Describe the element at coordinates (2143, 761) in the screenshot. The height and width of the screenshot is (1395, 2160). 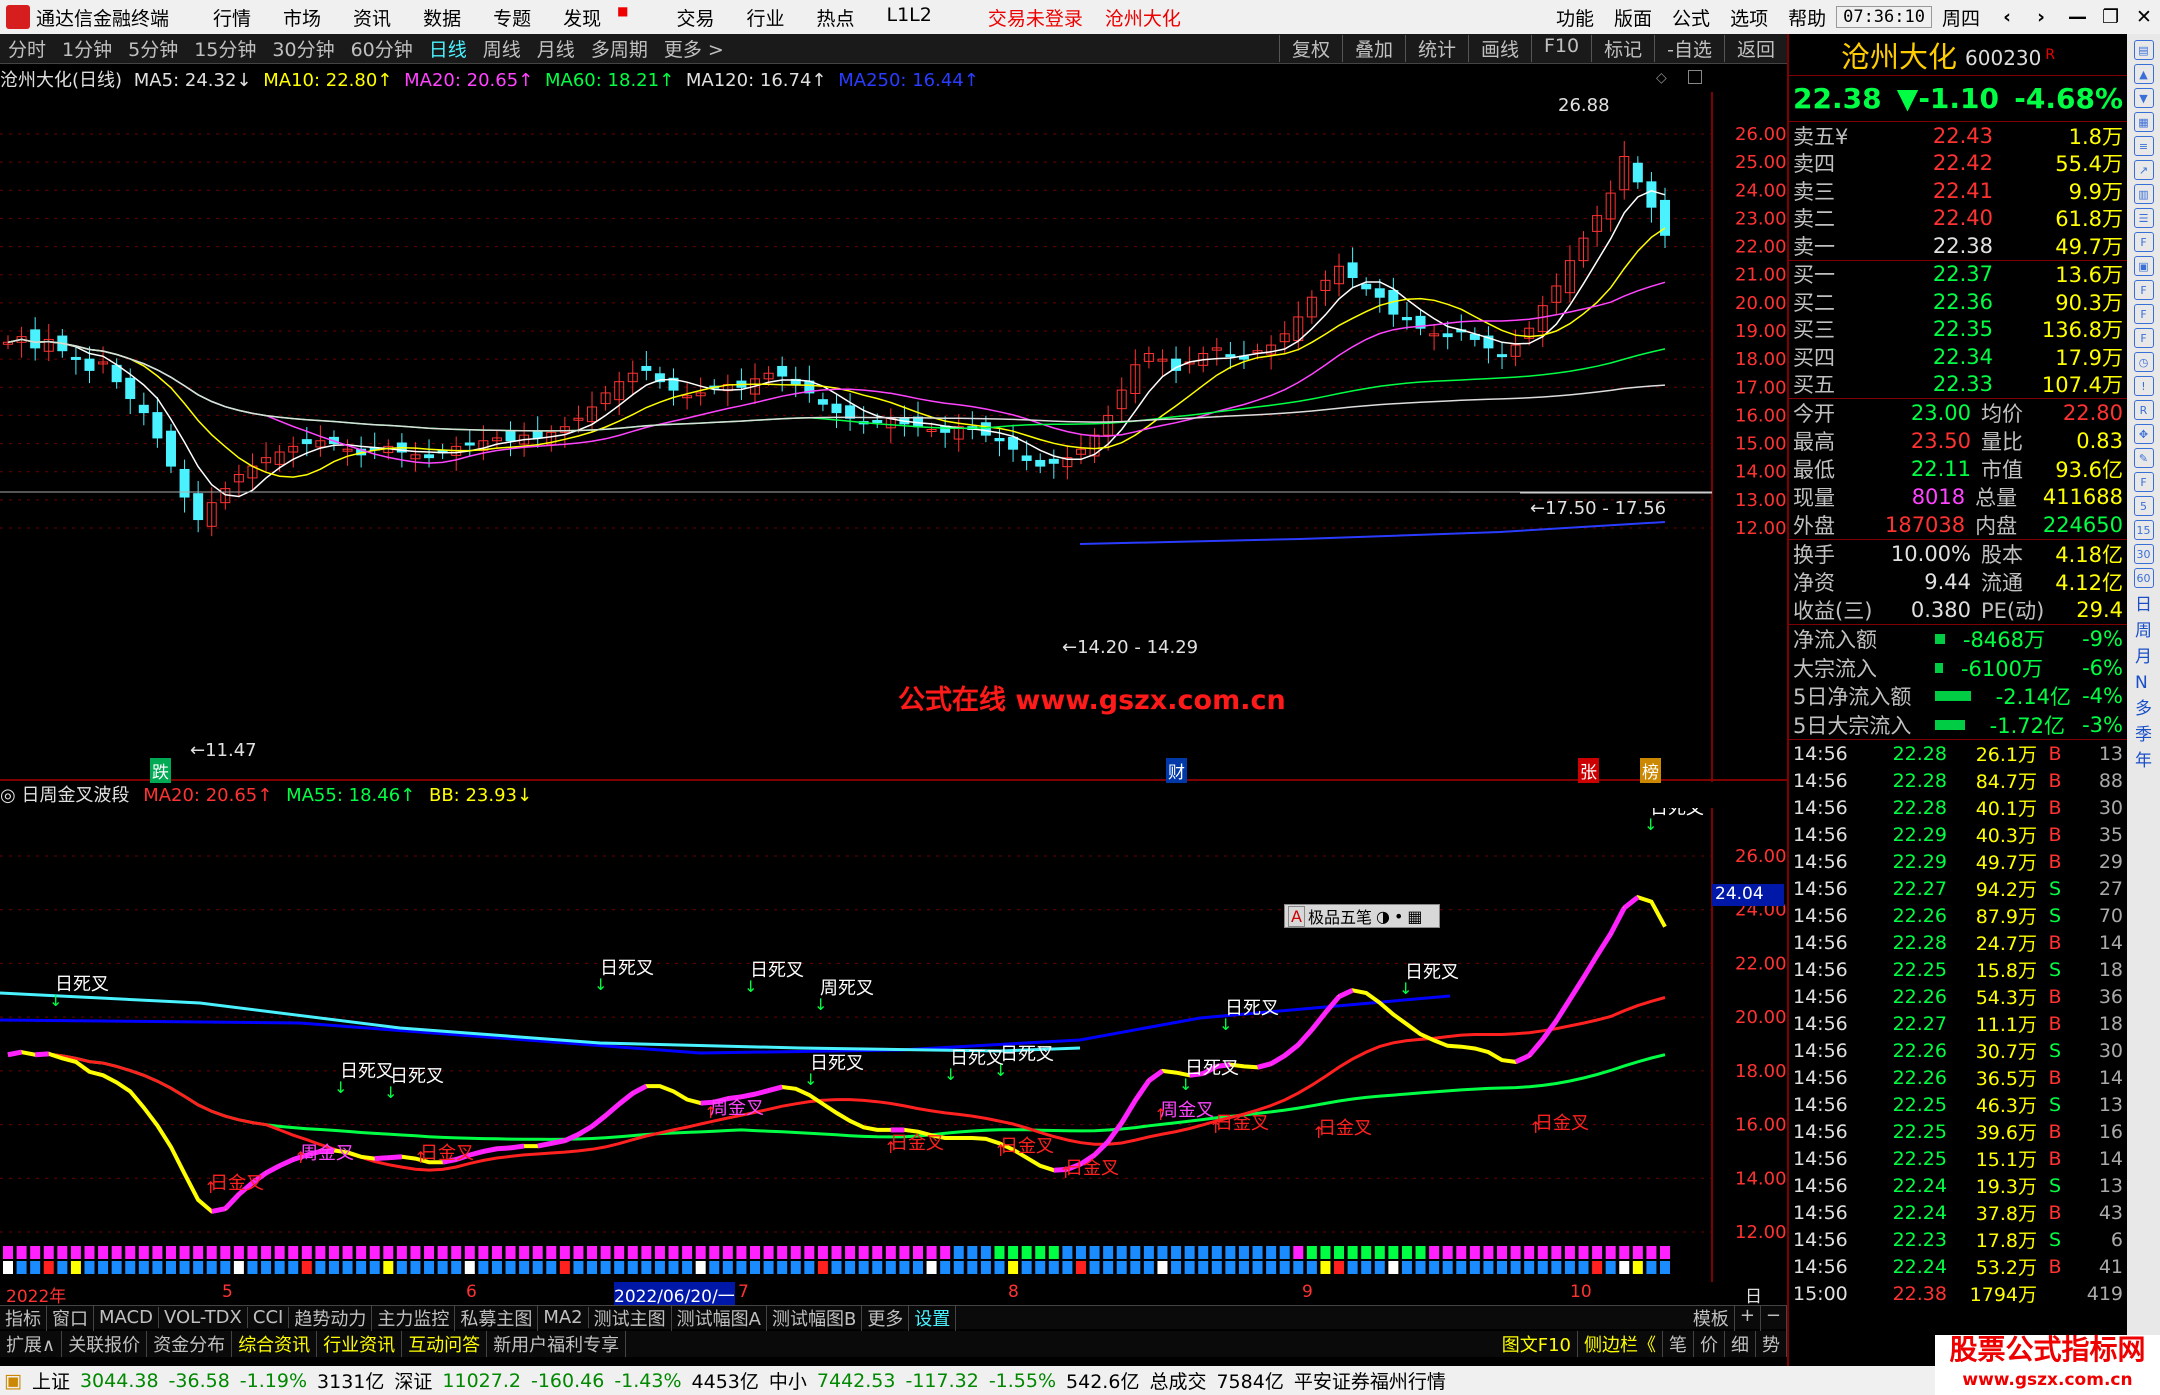
I see `sidebar-period-6: 年` at that location.